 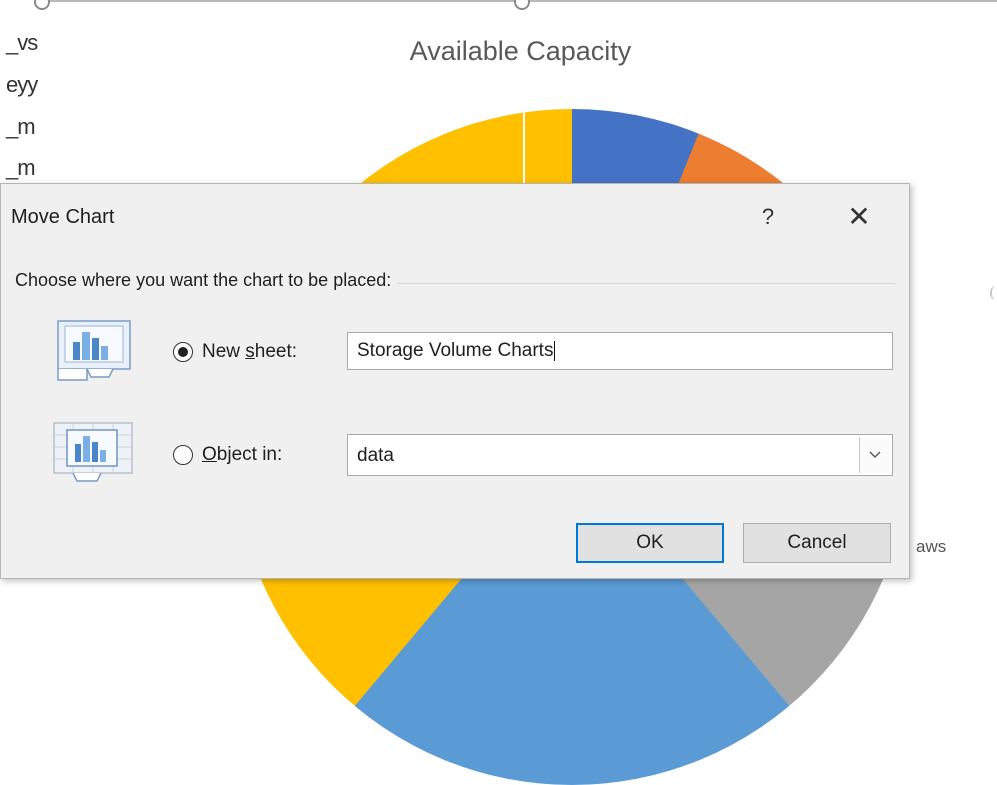 I want to click on chart-title: Available Capacity, so click(x=520, y=51).